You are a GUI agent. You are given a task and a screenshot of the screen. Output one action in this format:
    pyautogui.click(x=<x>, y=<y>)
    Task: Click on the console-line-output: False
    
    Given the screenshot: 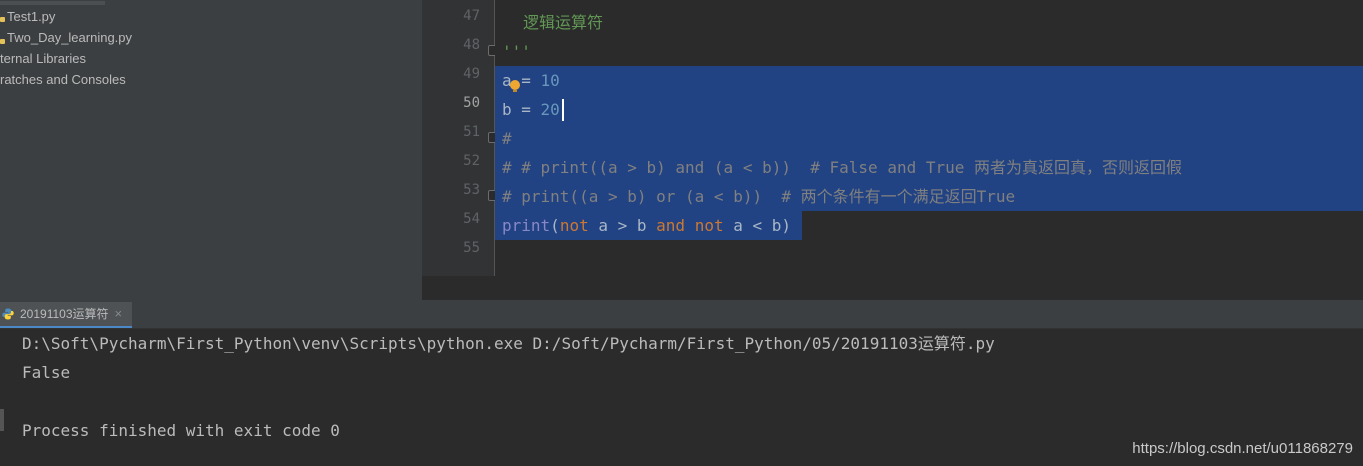 What is the action you would take?
    pyautogui.click(x=46, y=372)
    